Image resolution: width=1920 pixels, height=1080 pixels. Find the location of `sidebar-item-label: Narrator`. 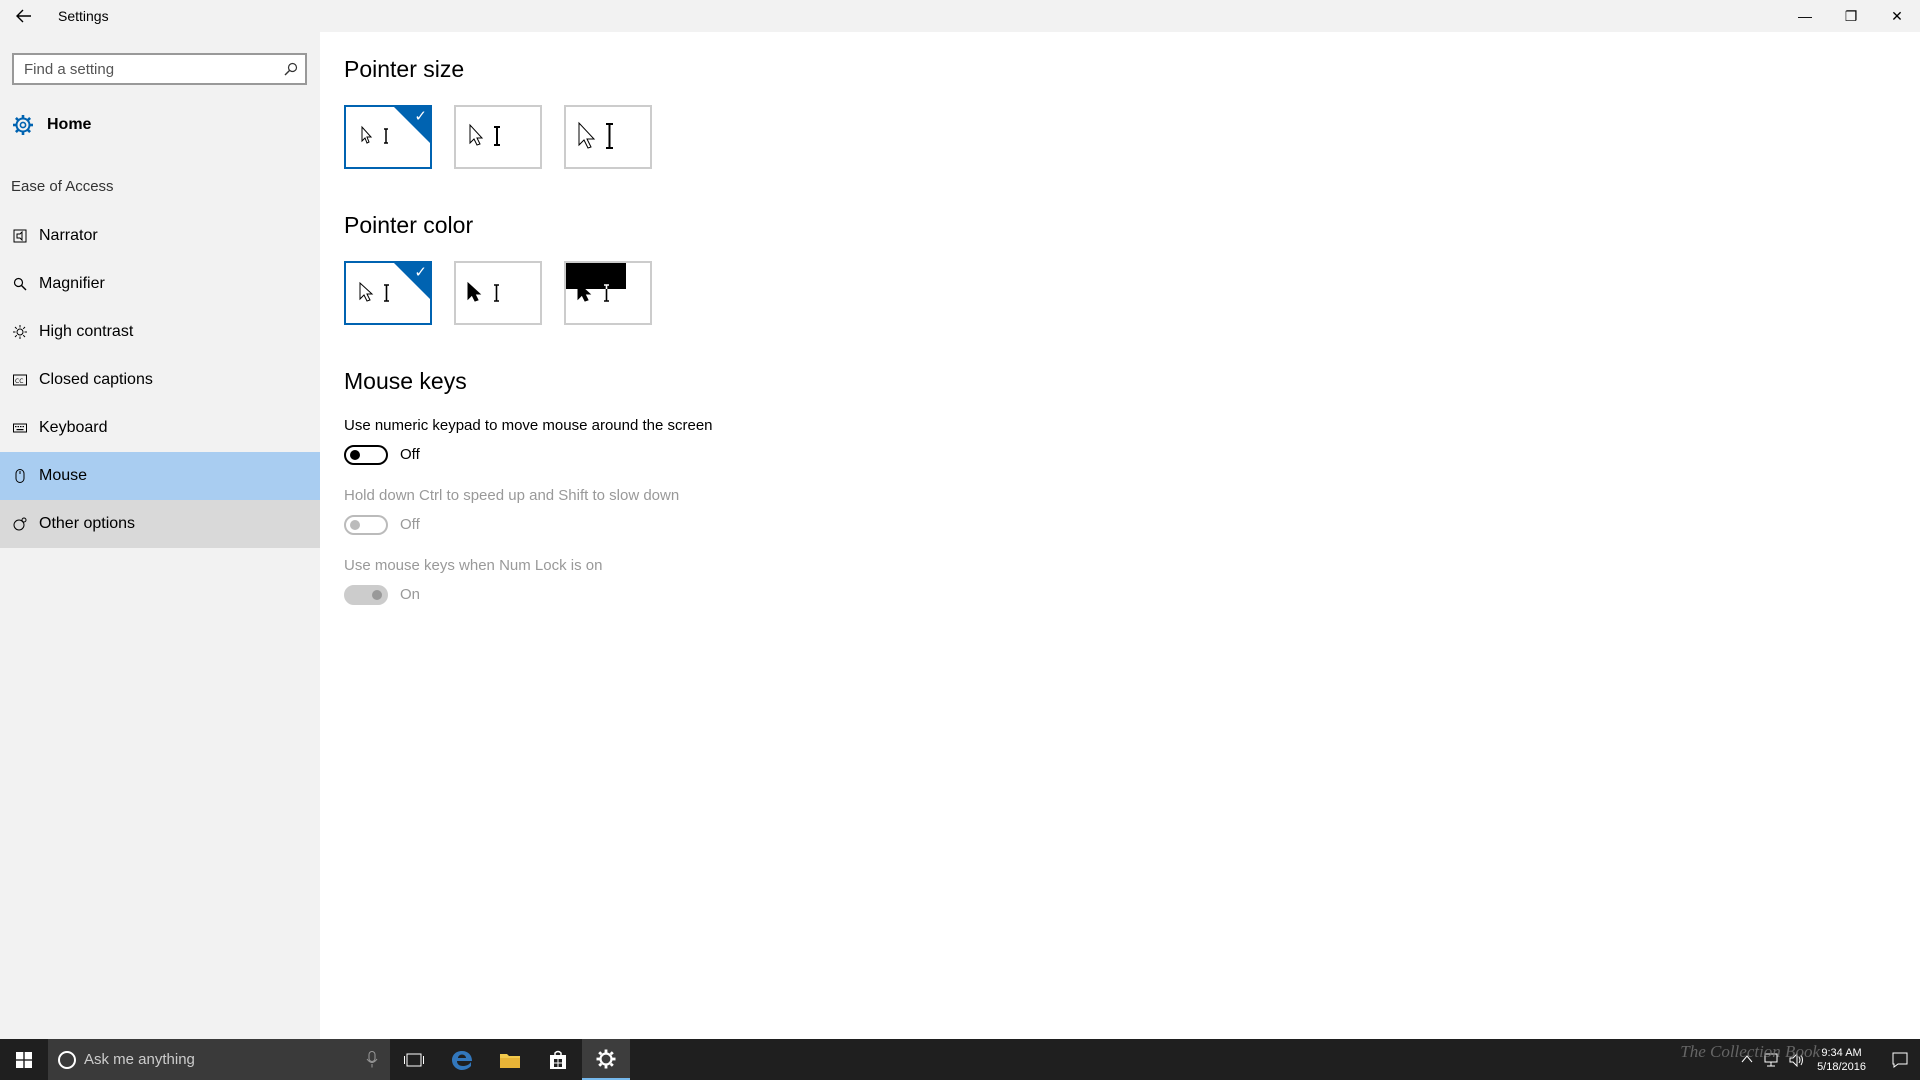

sidebar-item-label: Narrator is located at coordinates (68, 235).